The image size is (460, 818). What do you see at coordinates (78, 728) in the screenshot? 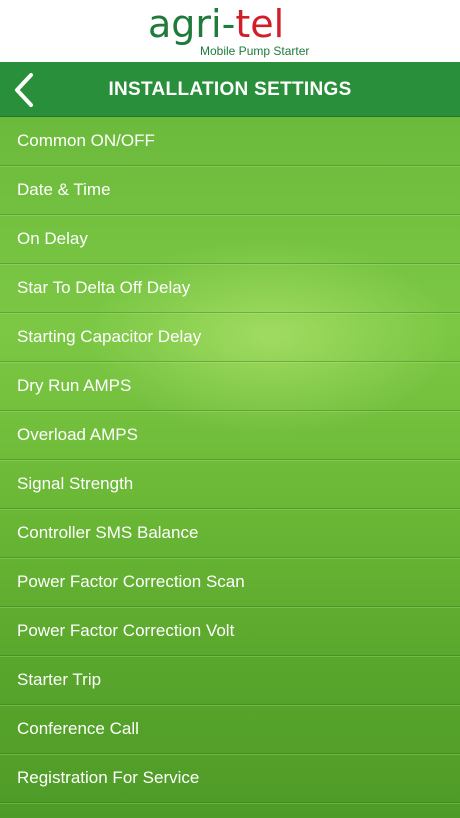
I see `menu-item-label: Conference Call` at bounding box center [78, 728].